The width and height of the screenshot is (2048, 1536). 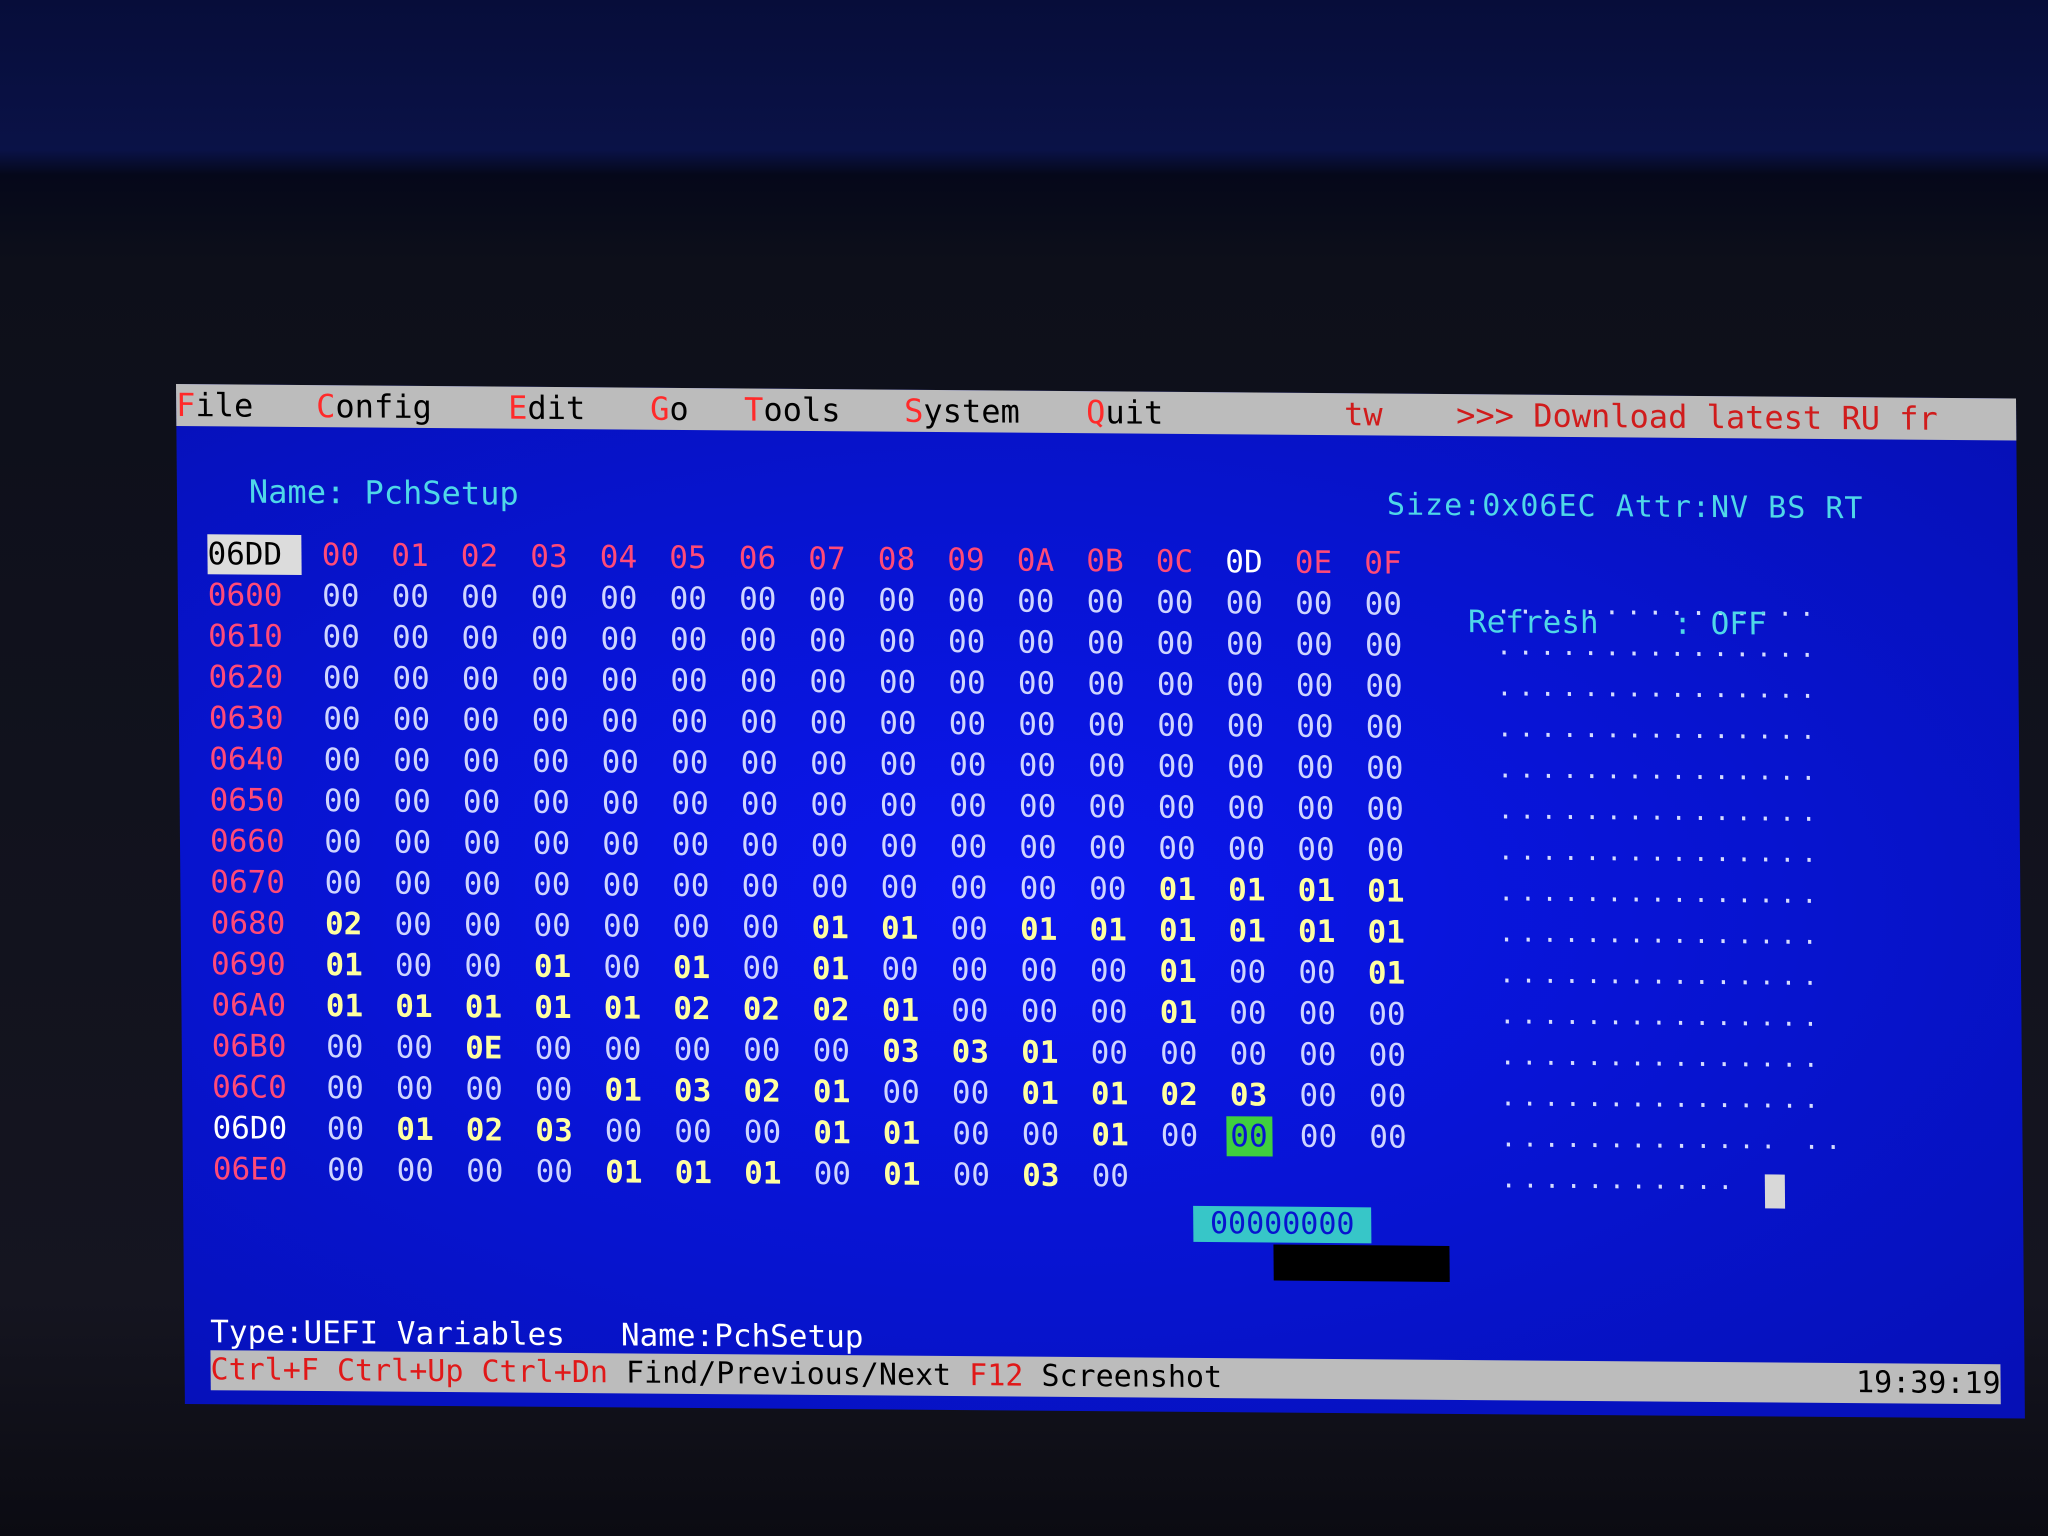 What do you see at coordinates (1617, 623) in the screenshot?
I see `refresh-setting: Refresh : OFF` at bounding box center [1617, 623].